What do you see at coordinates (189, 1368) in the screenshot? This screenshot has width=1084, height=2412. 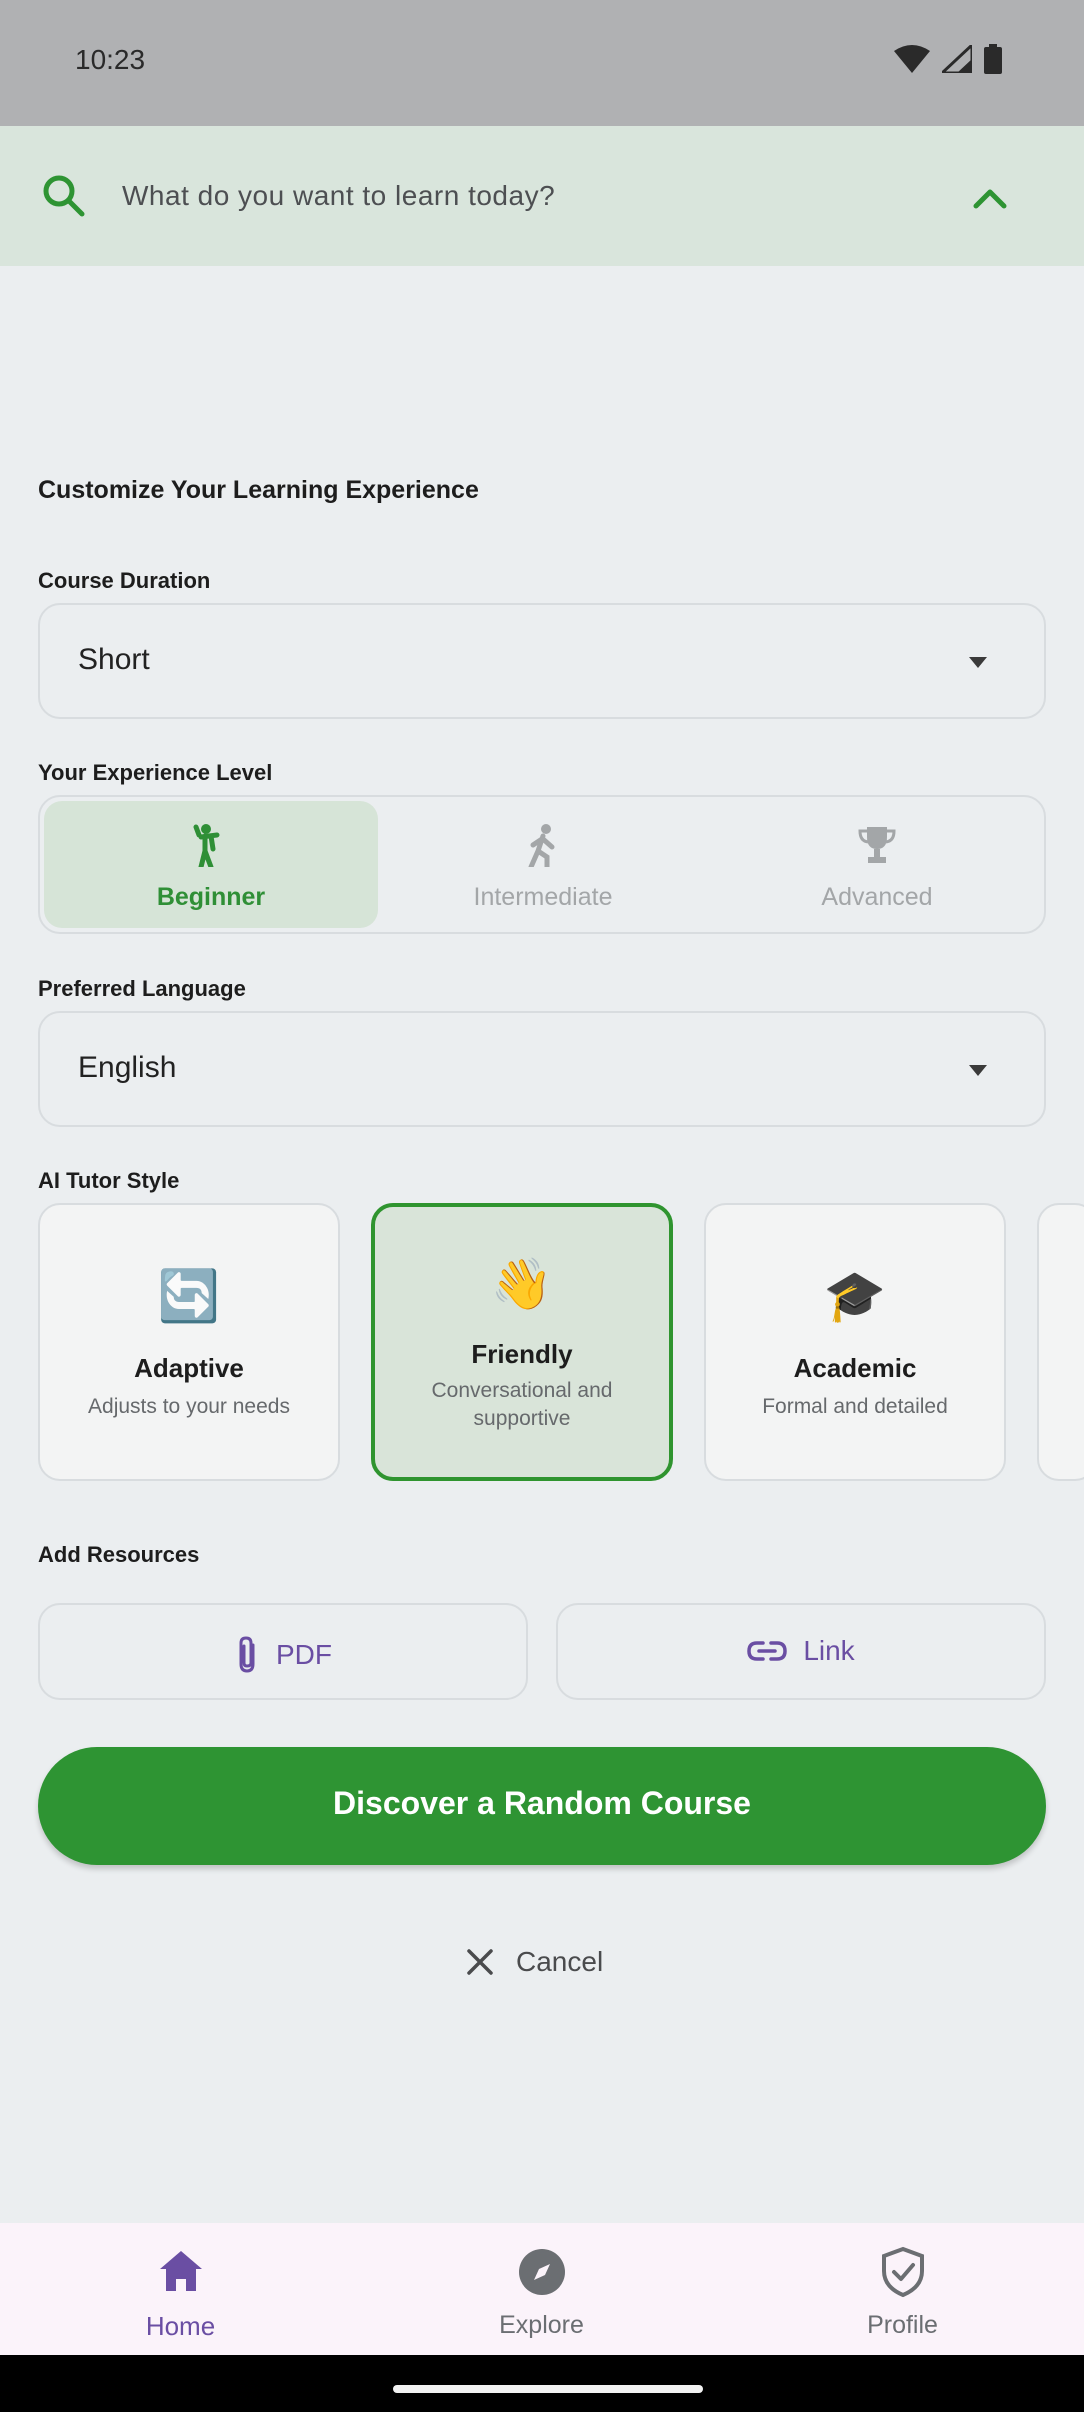 I see `tutor-card-name: Adaptive` at bounding box center [189, 1368].